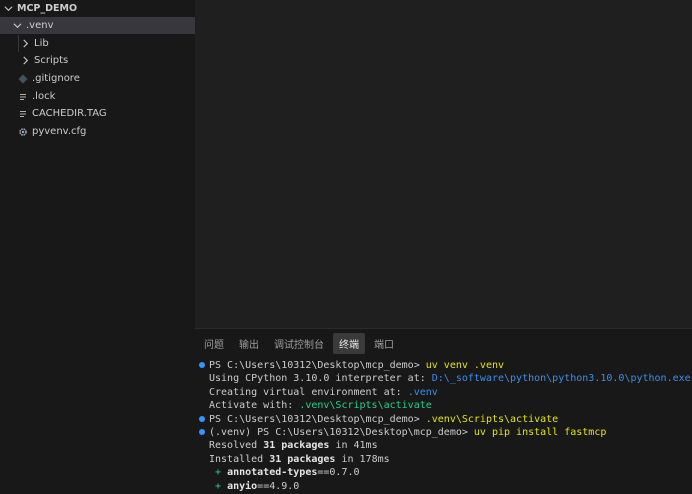 The height and width of the screenshot is (494, 692). Describe the element at coordinates (254, 486) in the screenshot. I see `terminal-line: + anyio==4.9.0` at that location.